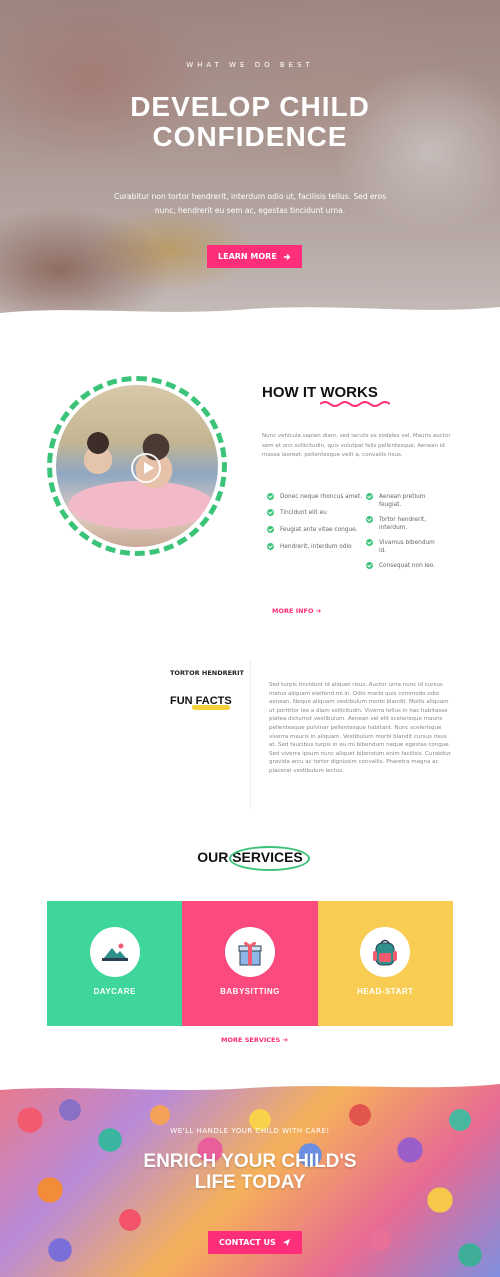  What do you see at coordinates (250, 316) in the screenshot?
I see `hero-wave-divider` at bounding box center [250, 316].